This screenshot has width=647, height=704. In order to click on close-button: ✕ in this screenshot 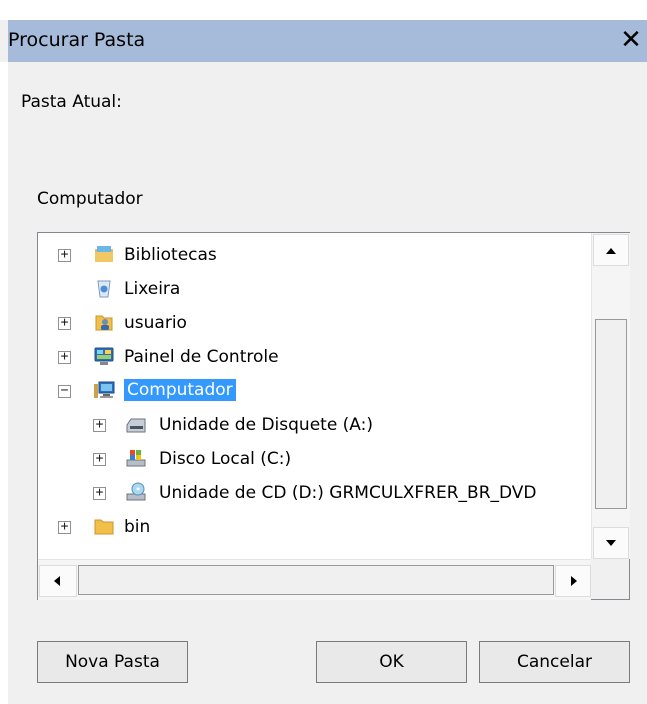, I will do `click(631, 40)`.